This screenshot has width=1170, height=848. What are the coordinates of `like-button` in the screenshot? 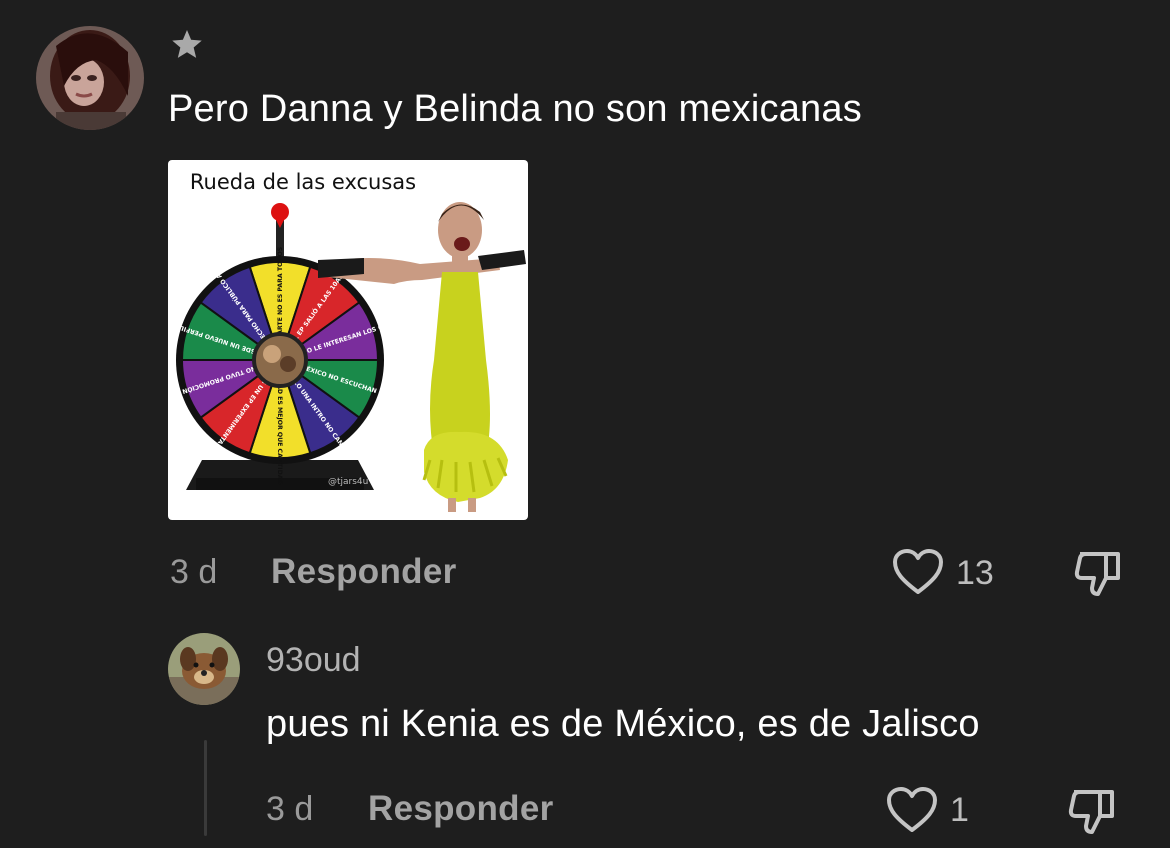 It's located at (918, 572).